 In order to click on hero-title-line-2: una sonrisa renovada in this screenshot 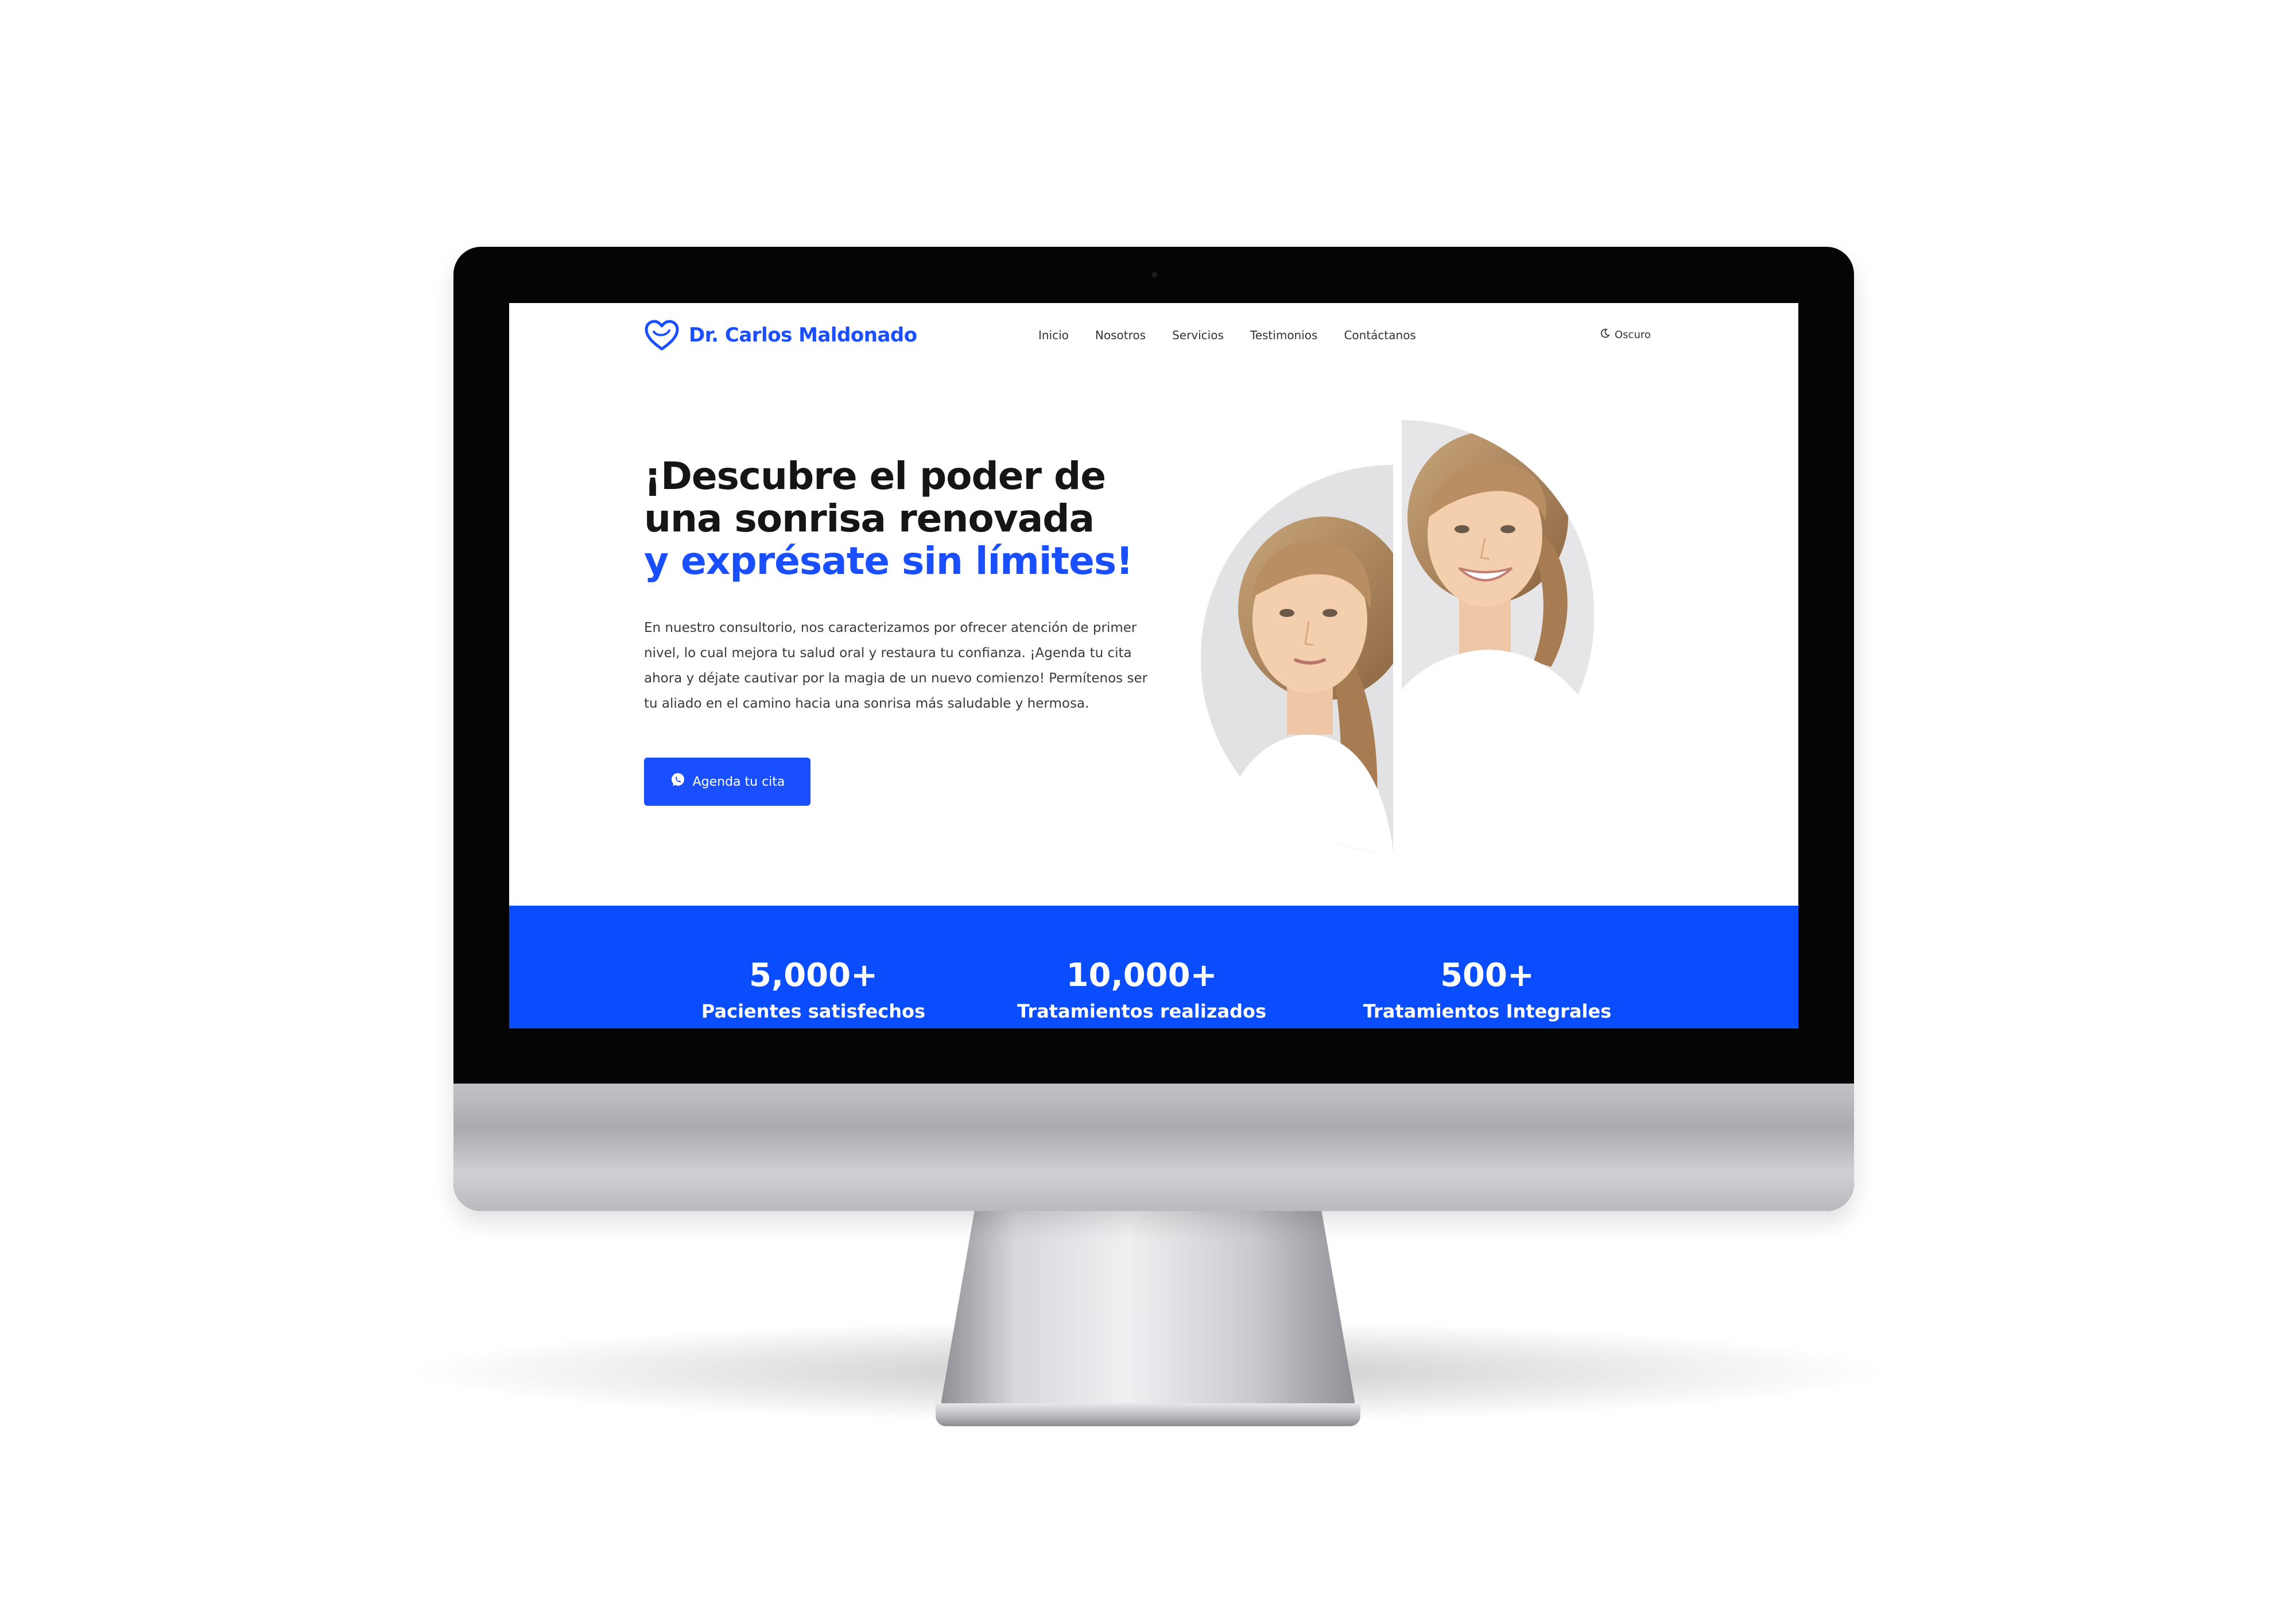, I will do `click(869, 518)`.